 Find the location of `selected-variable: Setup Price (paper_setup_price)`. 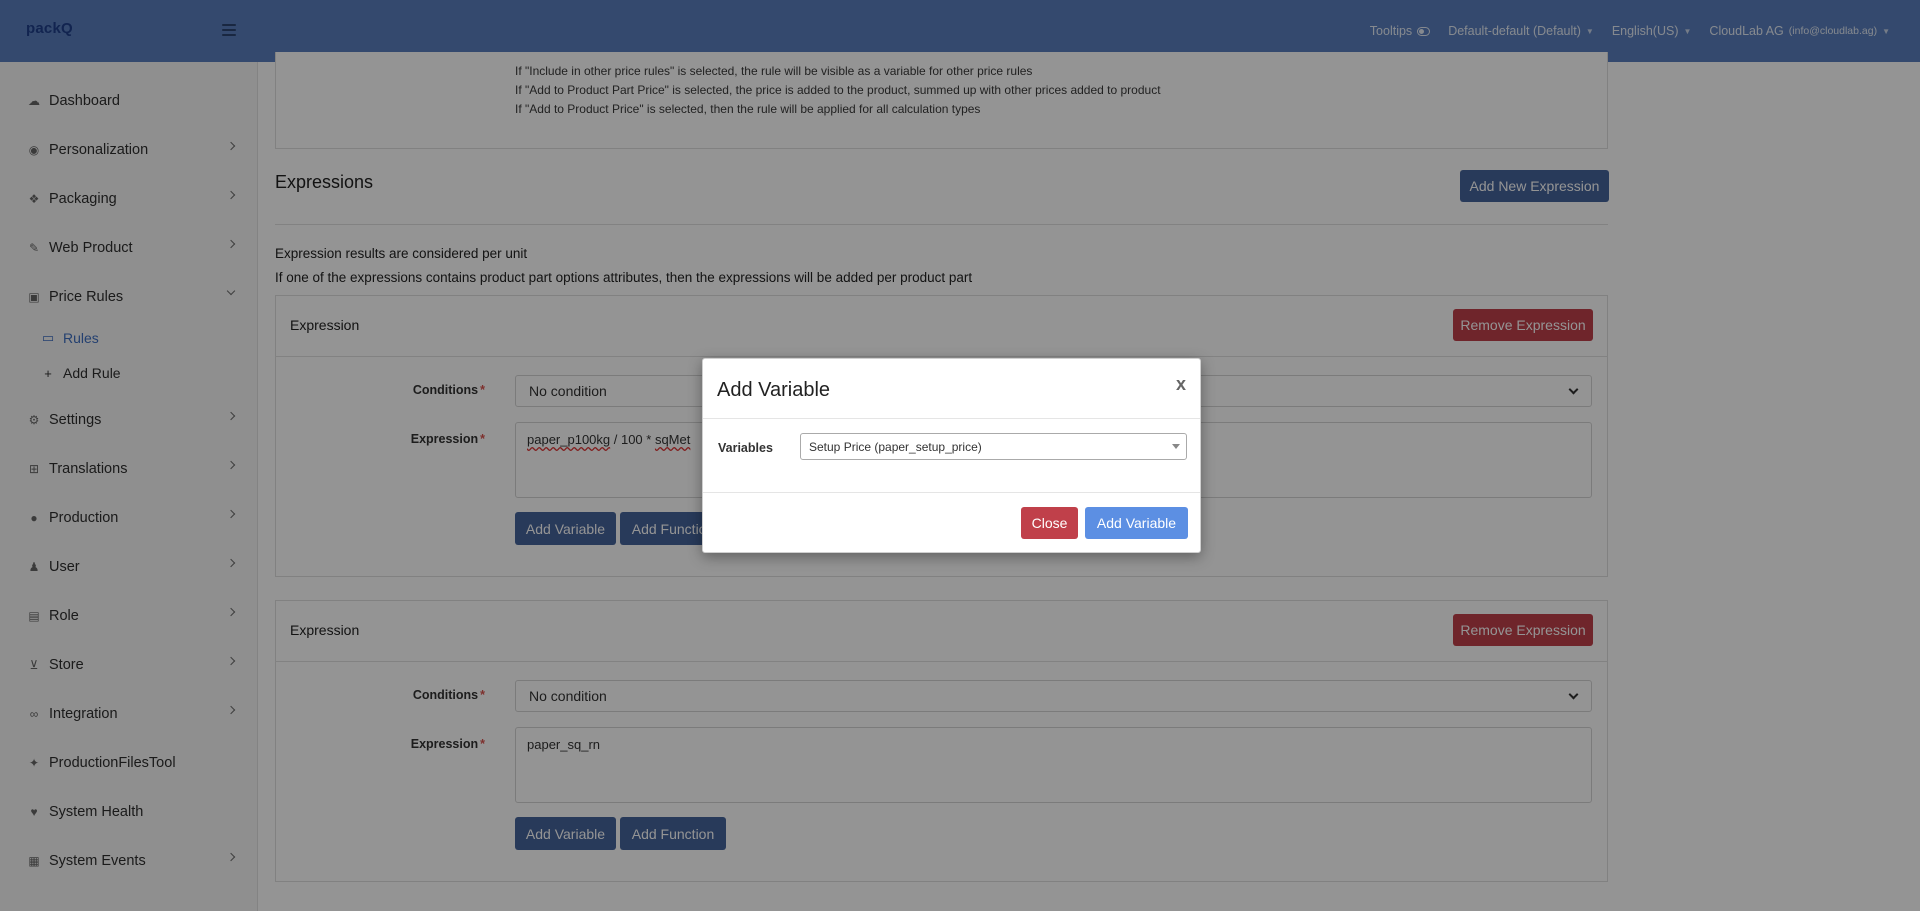

selected-variable: Setup Price (paper_setup_price) is located at coordinates (895, 446).